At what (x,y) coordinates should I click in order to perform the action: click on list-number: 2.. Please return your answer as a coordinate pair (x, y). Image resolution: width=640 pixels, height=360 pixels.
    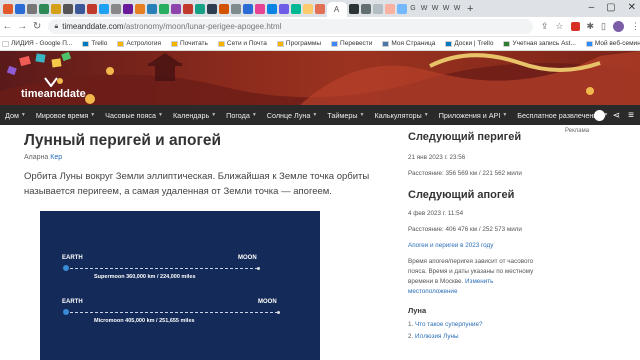
    Looking at the image, I should click on (411, 336).